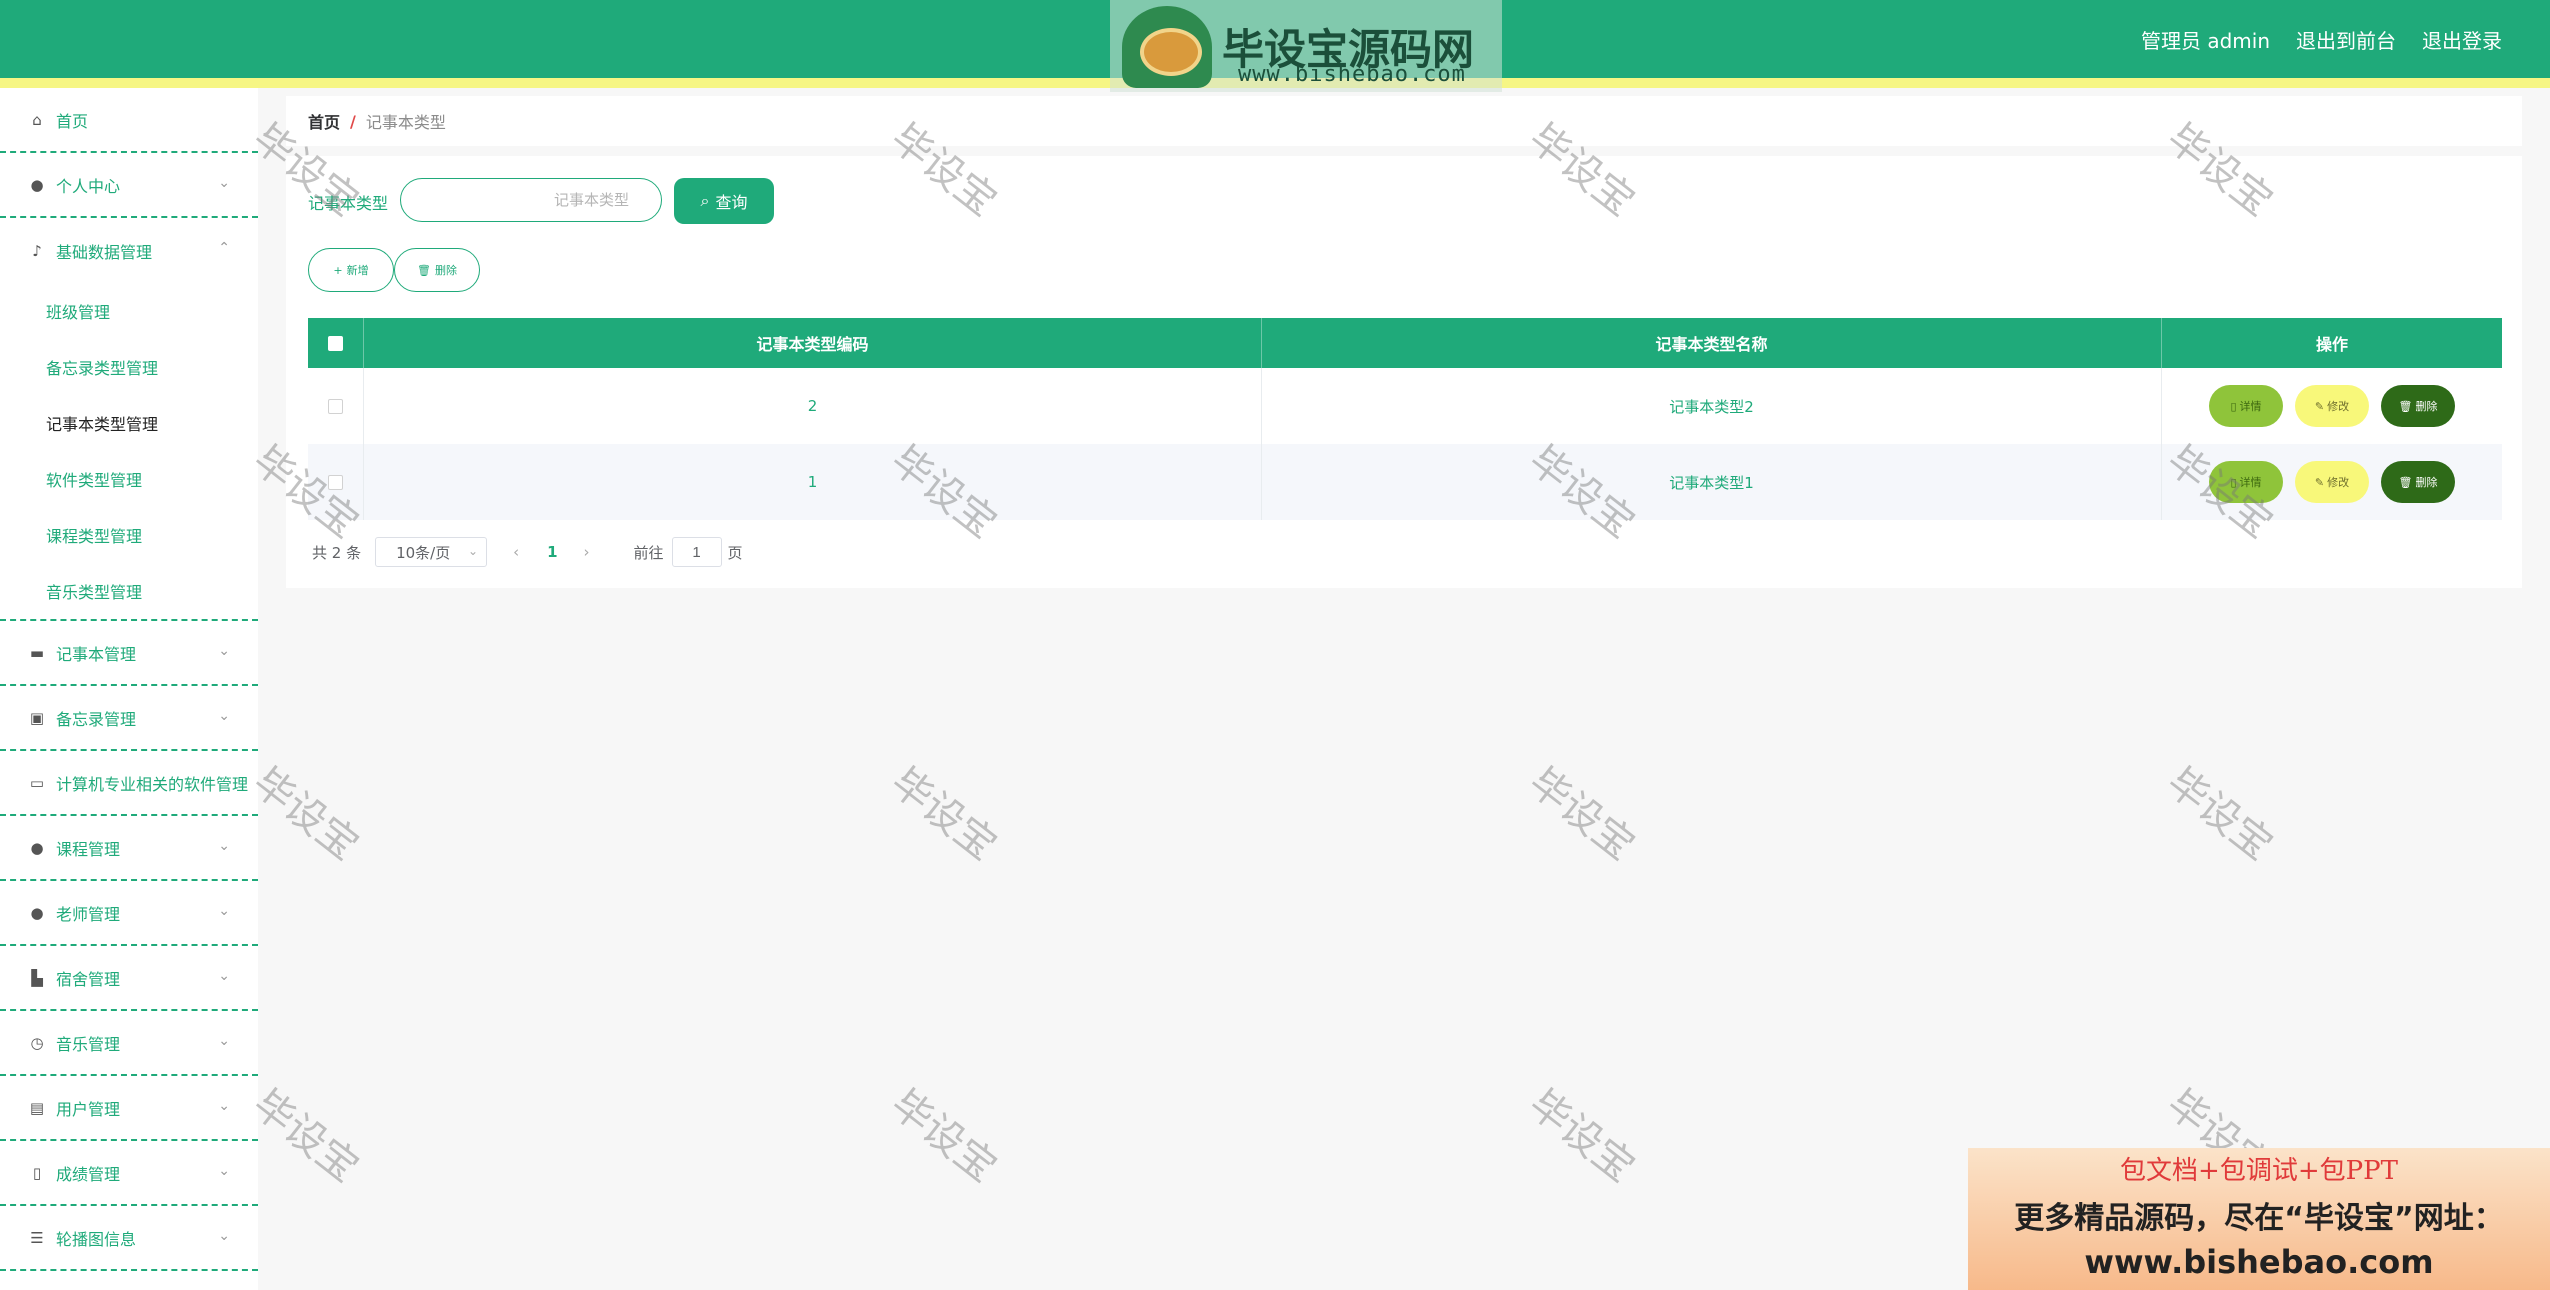 The width and height of the screenshot is (2550, 1290). I want to click on add-button-label: 新增, so click(357, 270).